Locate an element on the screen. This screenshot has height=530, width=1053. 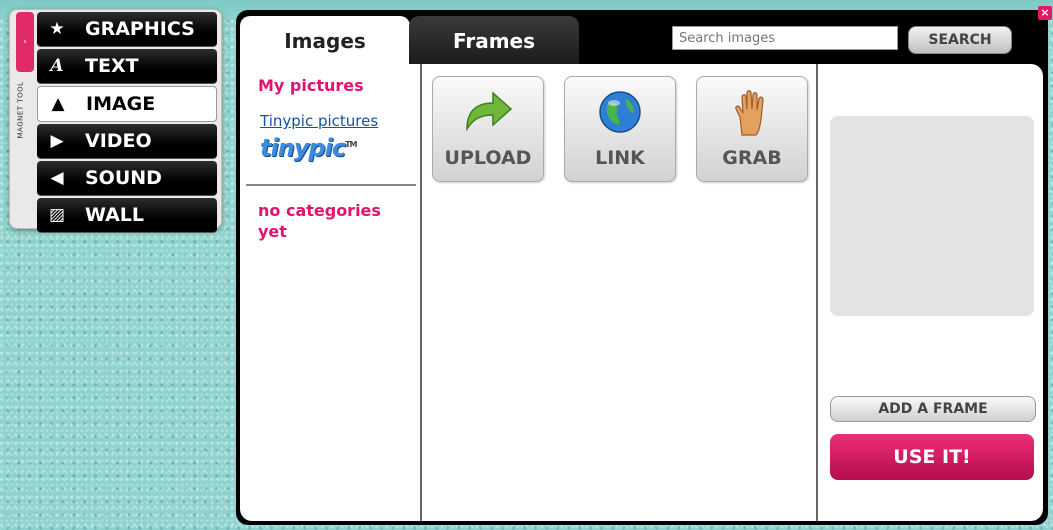
tool-item-label: IMAGE is located at coordinates (121, 104).